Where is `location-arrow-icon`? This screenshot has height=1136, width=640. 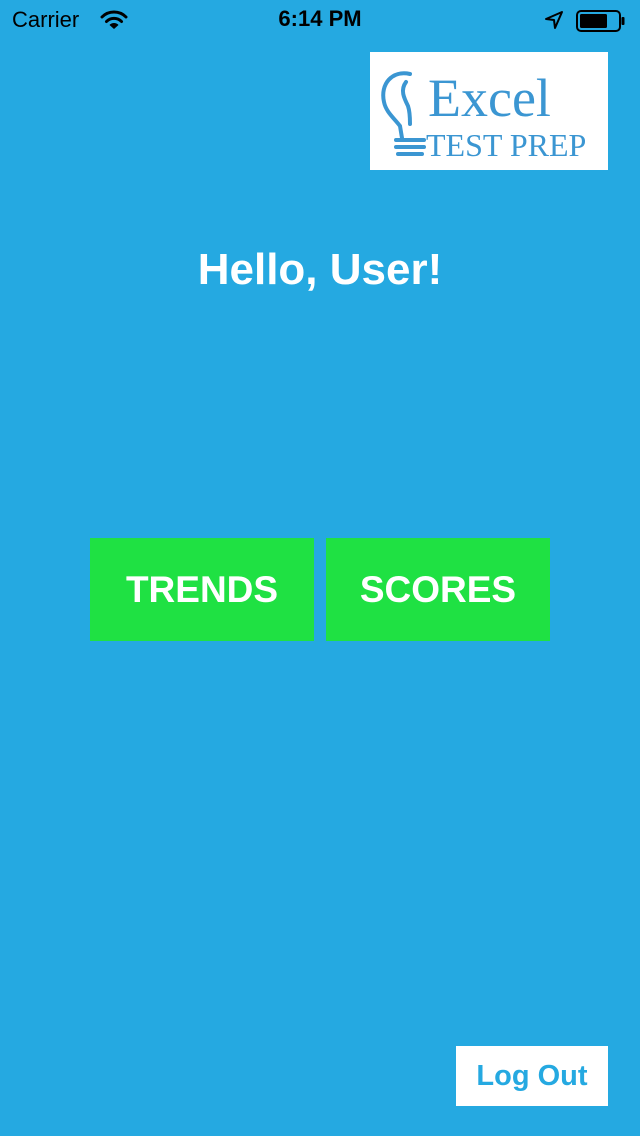 location-arrow-icon is located at coordinates (554, 20).